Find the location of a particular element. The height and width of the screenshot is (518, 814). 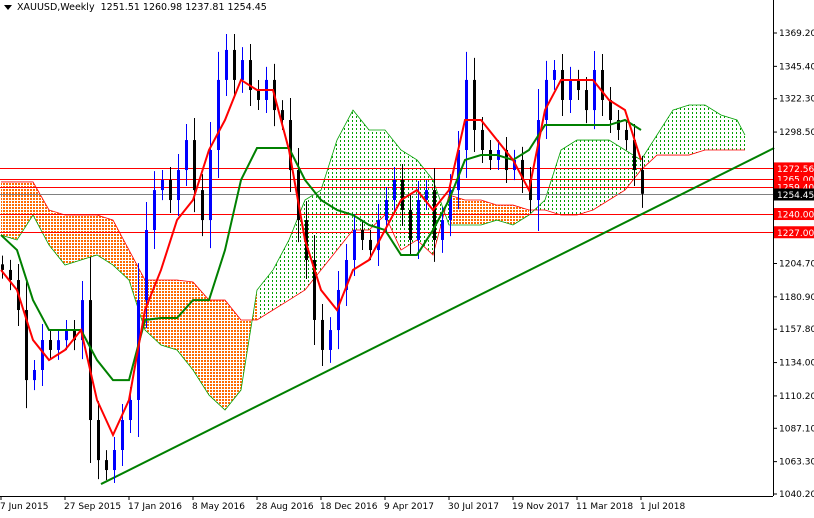

level-price-label: 1240.00 is located at coordinates (795, 216).